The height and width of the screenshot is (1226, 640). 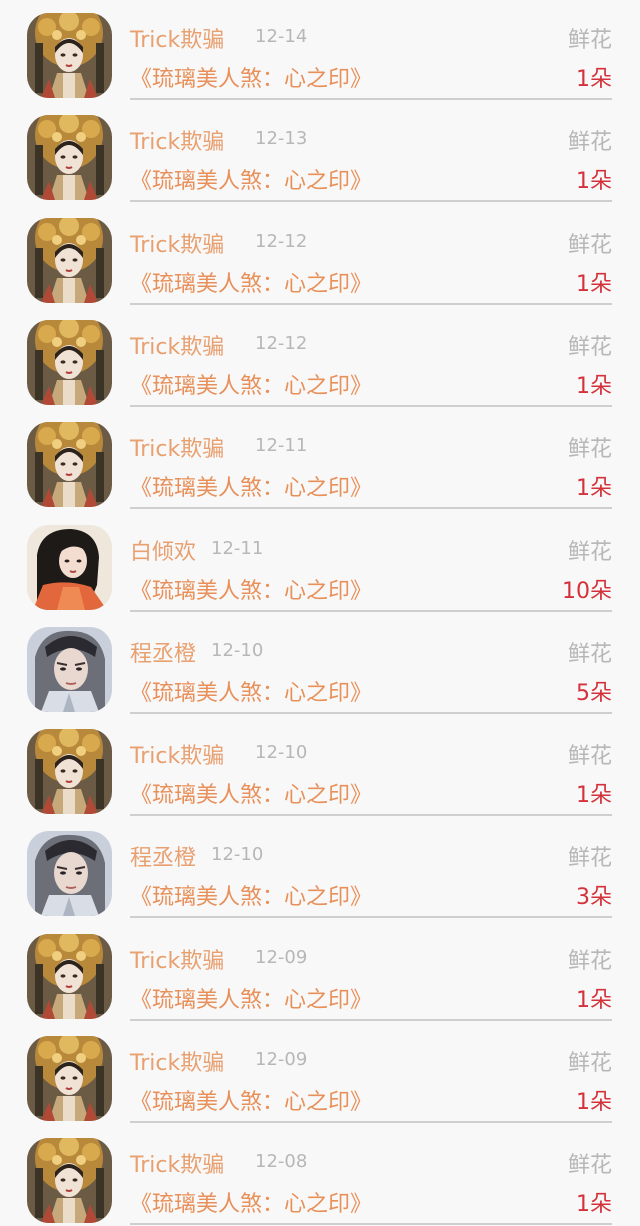 What do you see at coordinates (594, 693) in the screenshot?
I see `gift-count: 5朵` at bounding box center [594, 693].